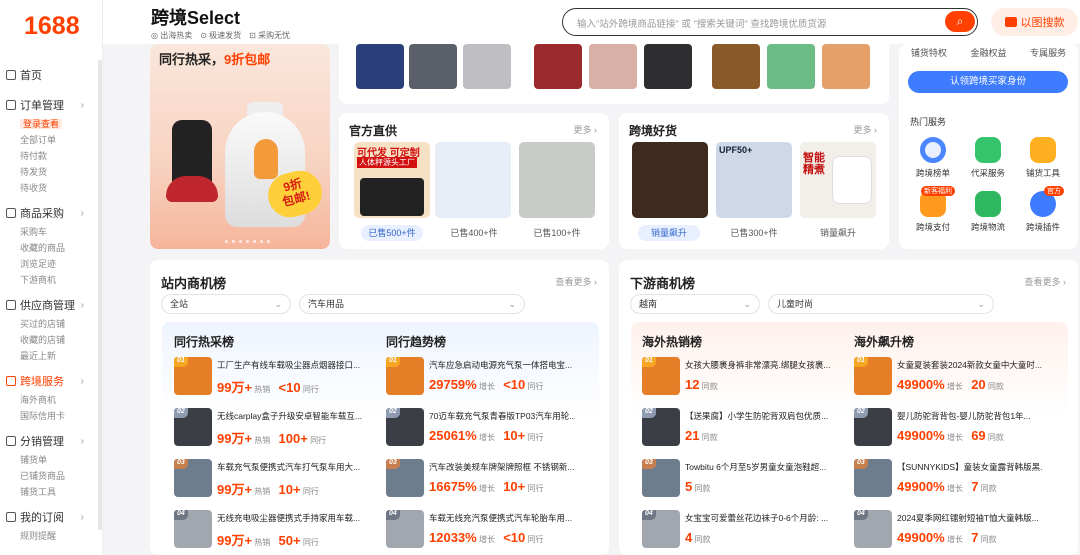  Describe the element at coordinates (933, 212) in the screenshot. I see `service-payment: 跨境支付` at that location.